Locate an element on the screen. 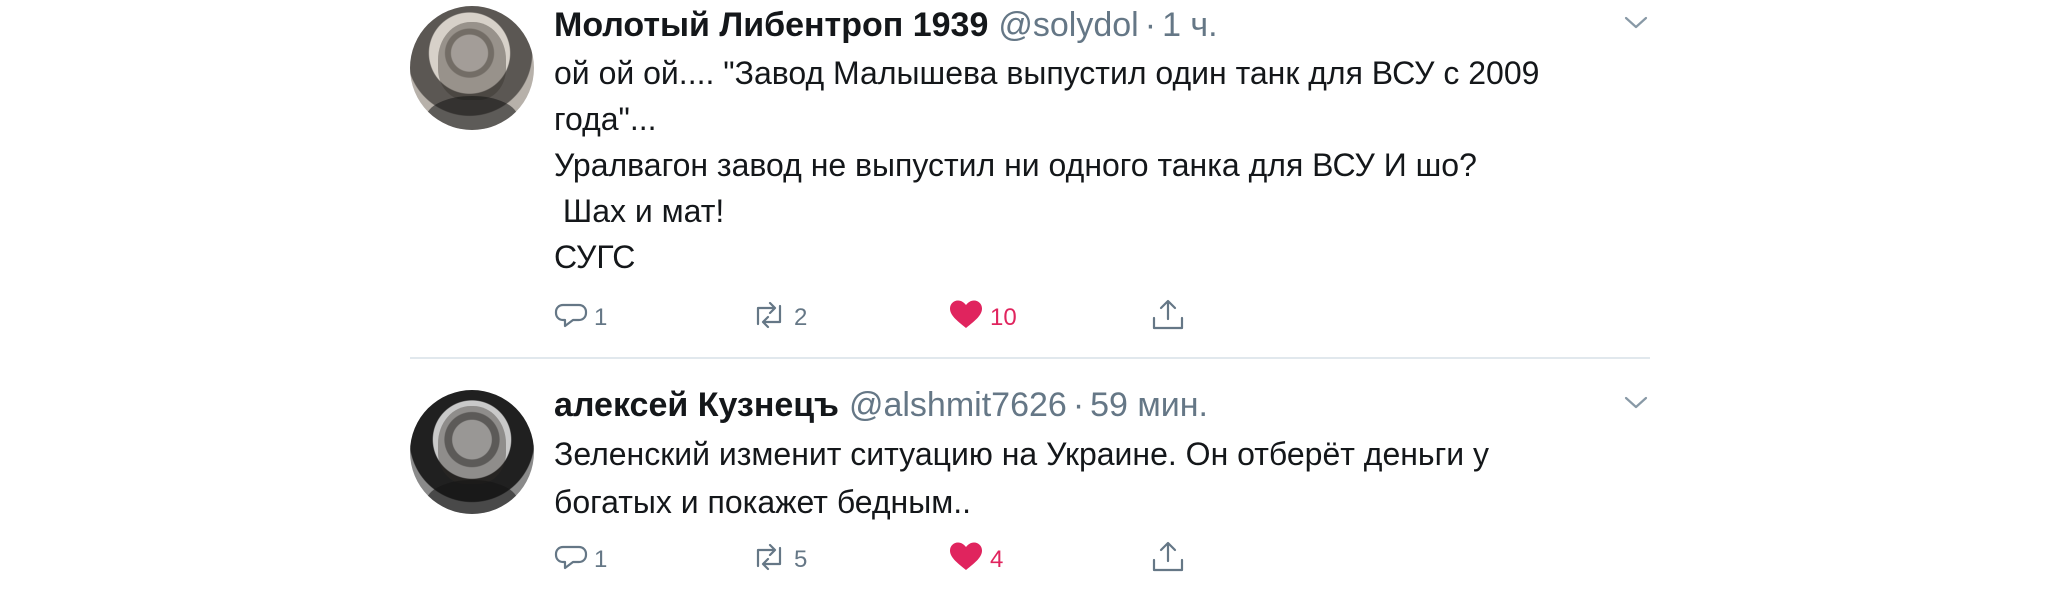 Image resolution: width=2048 pixels, height=592 pixels. retweet-count: 2 is located at coordinates (801, 317).